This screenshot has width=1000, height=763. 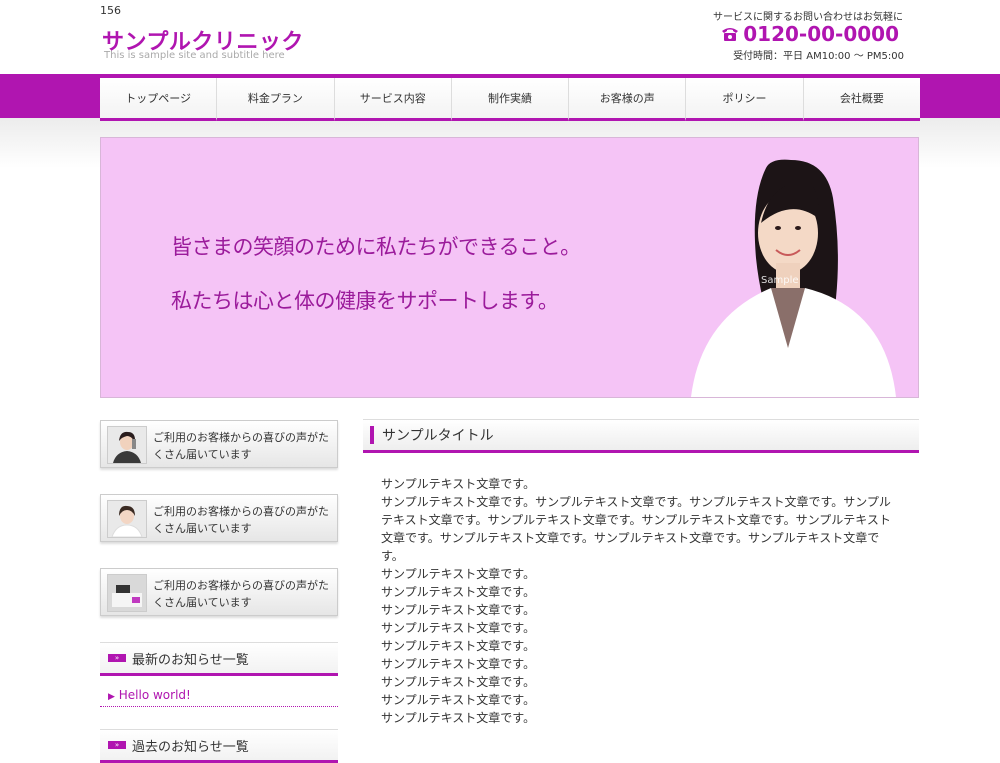 I want to click on telephone-icon, so click(x=730, y=34).